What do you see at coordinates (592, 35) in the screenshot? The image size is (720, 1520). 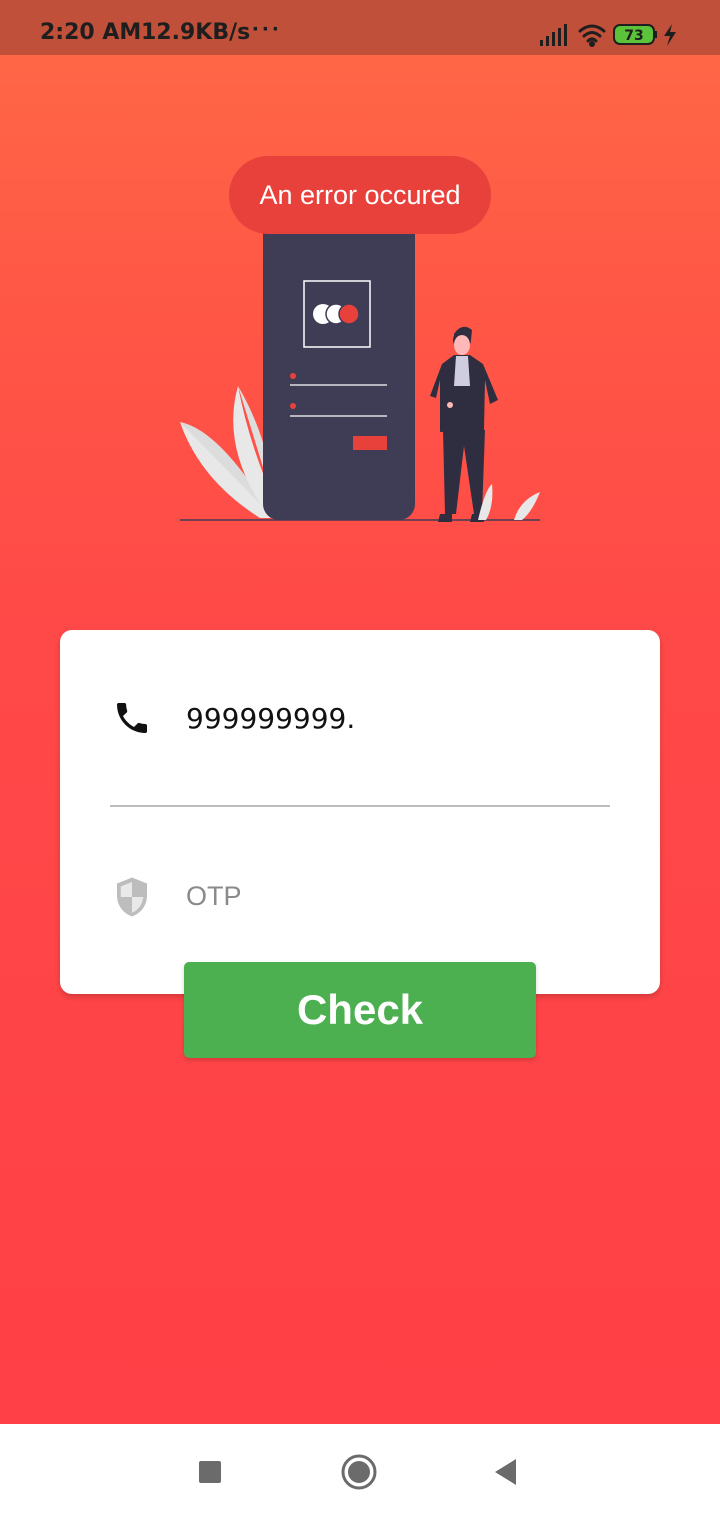 I see `wifi-icon` at bounding box center [592, 35].